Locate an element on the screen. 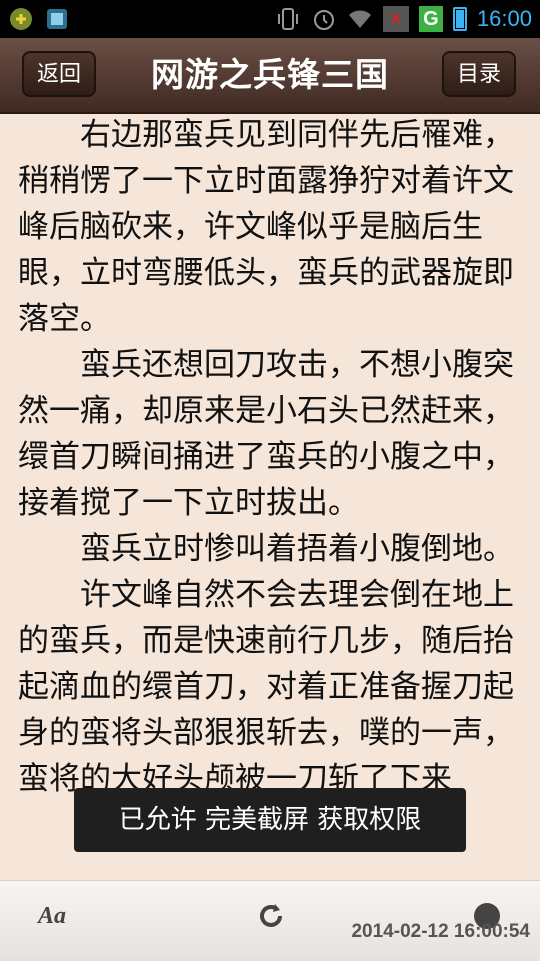 This screenshot has width=540, height=961. title-bar: 返回 网游之兵锋三国 目录 is located at coordinates (270, 76).